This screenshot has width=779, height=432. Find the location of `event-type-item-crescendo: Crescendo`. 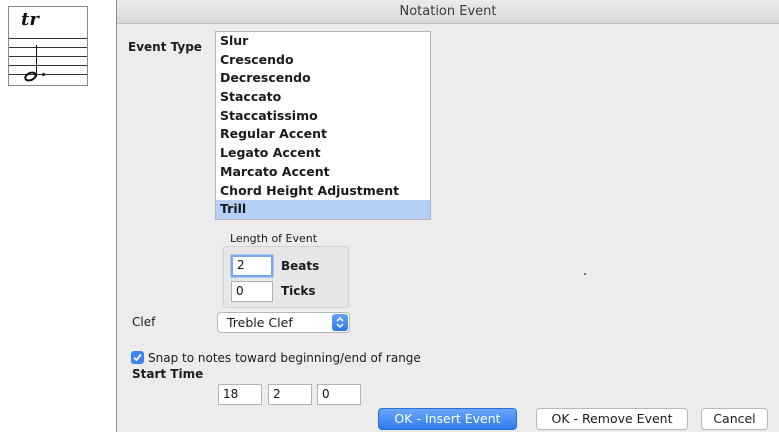

event-type-item-crescendo: Crescendo is located at coordinates (323, 60).